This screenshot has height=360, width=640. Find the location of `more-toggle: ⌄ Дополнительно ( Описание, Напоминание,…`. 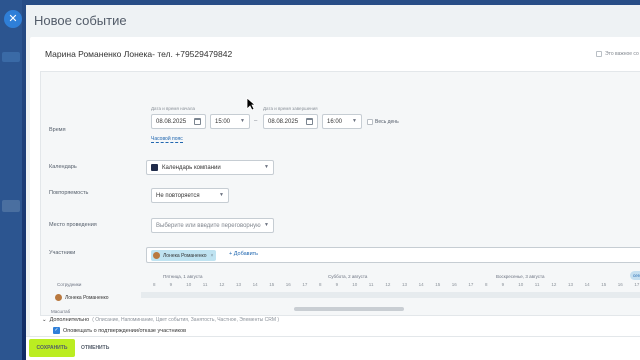

more-toggle: ⌄ Дополнительно ( Описание, Напоминание,… is located at coordinates (160, 320).